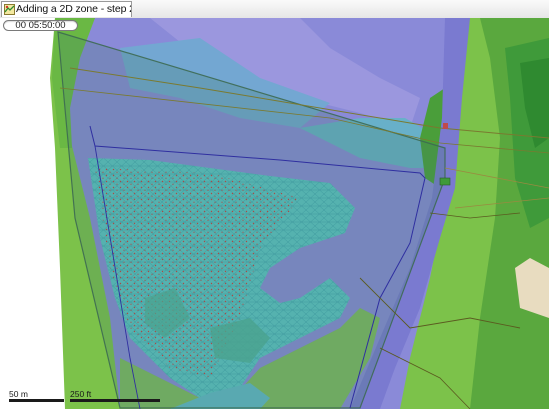 Image resolution: width=549 pixels, height=409 pixels. I want to click on scale-bar-metric, so click(36, 400).